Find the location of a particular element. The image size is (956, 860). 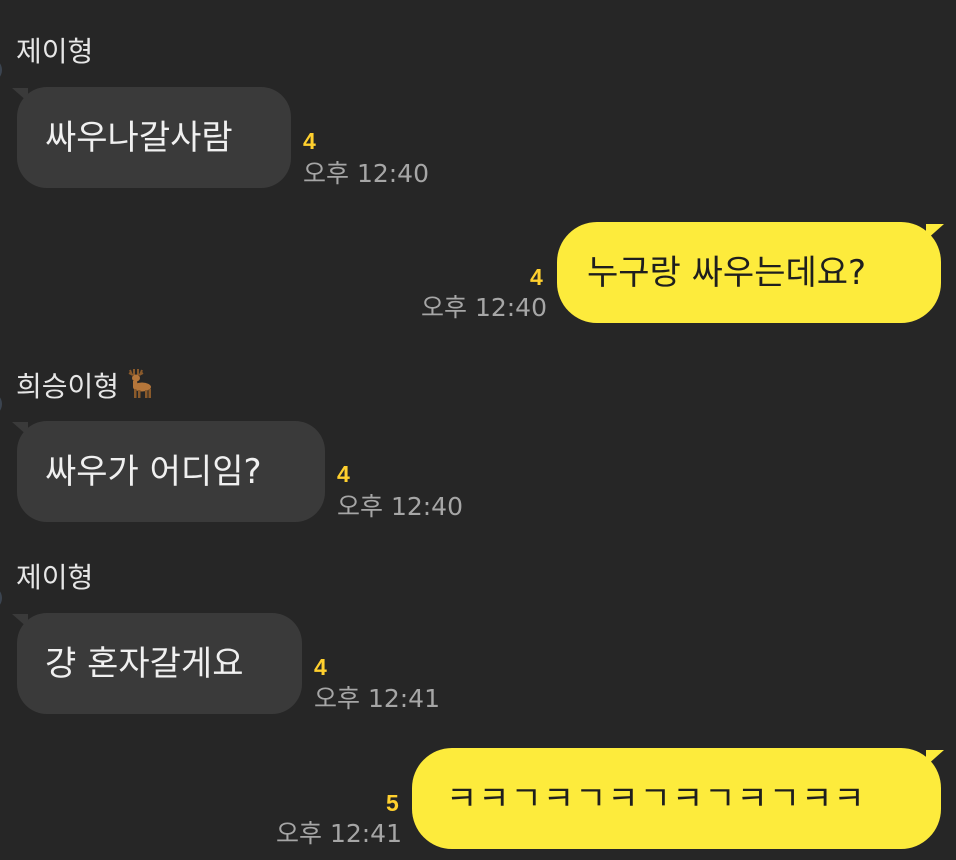

message-text: ㅋㅋㄱㅋㄱㅋㄱㅋㄱㅋㄱㅋㅋ is located at coordinates (656, 798).